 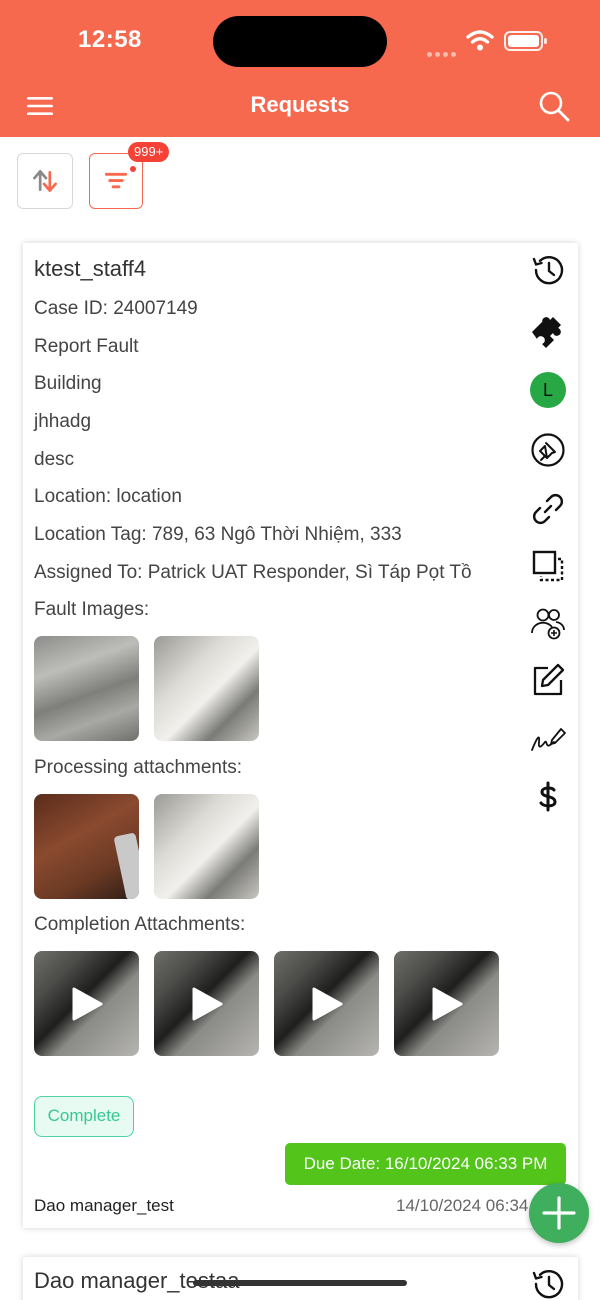 What do you see at coordinates (149, 152) in the screenshot?
I see `filter-count-badge: 999+` at bounding box center [149, 152].